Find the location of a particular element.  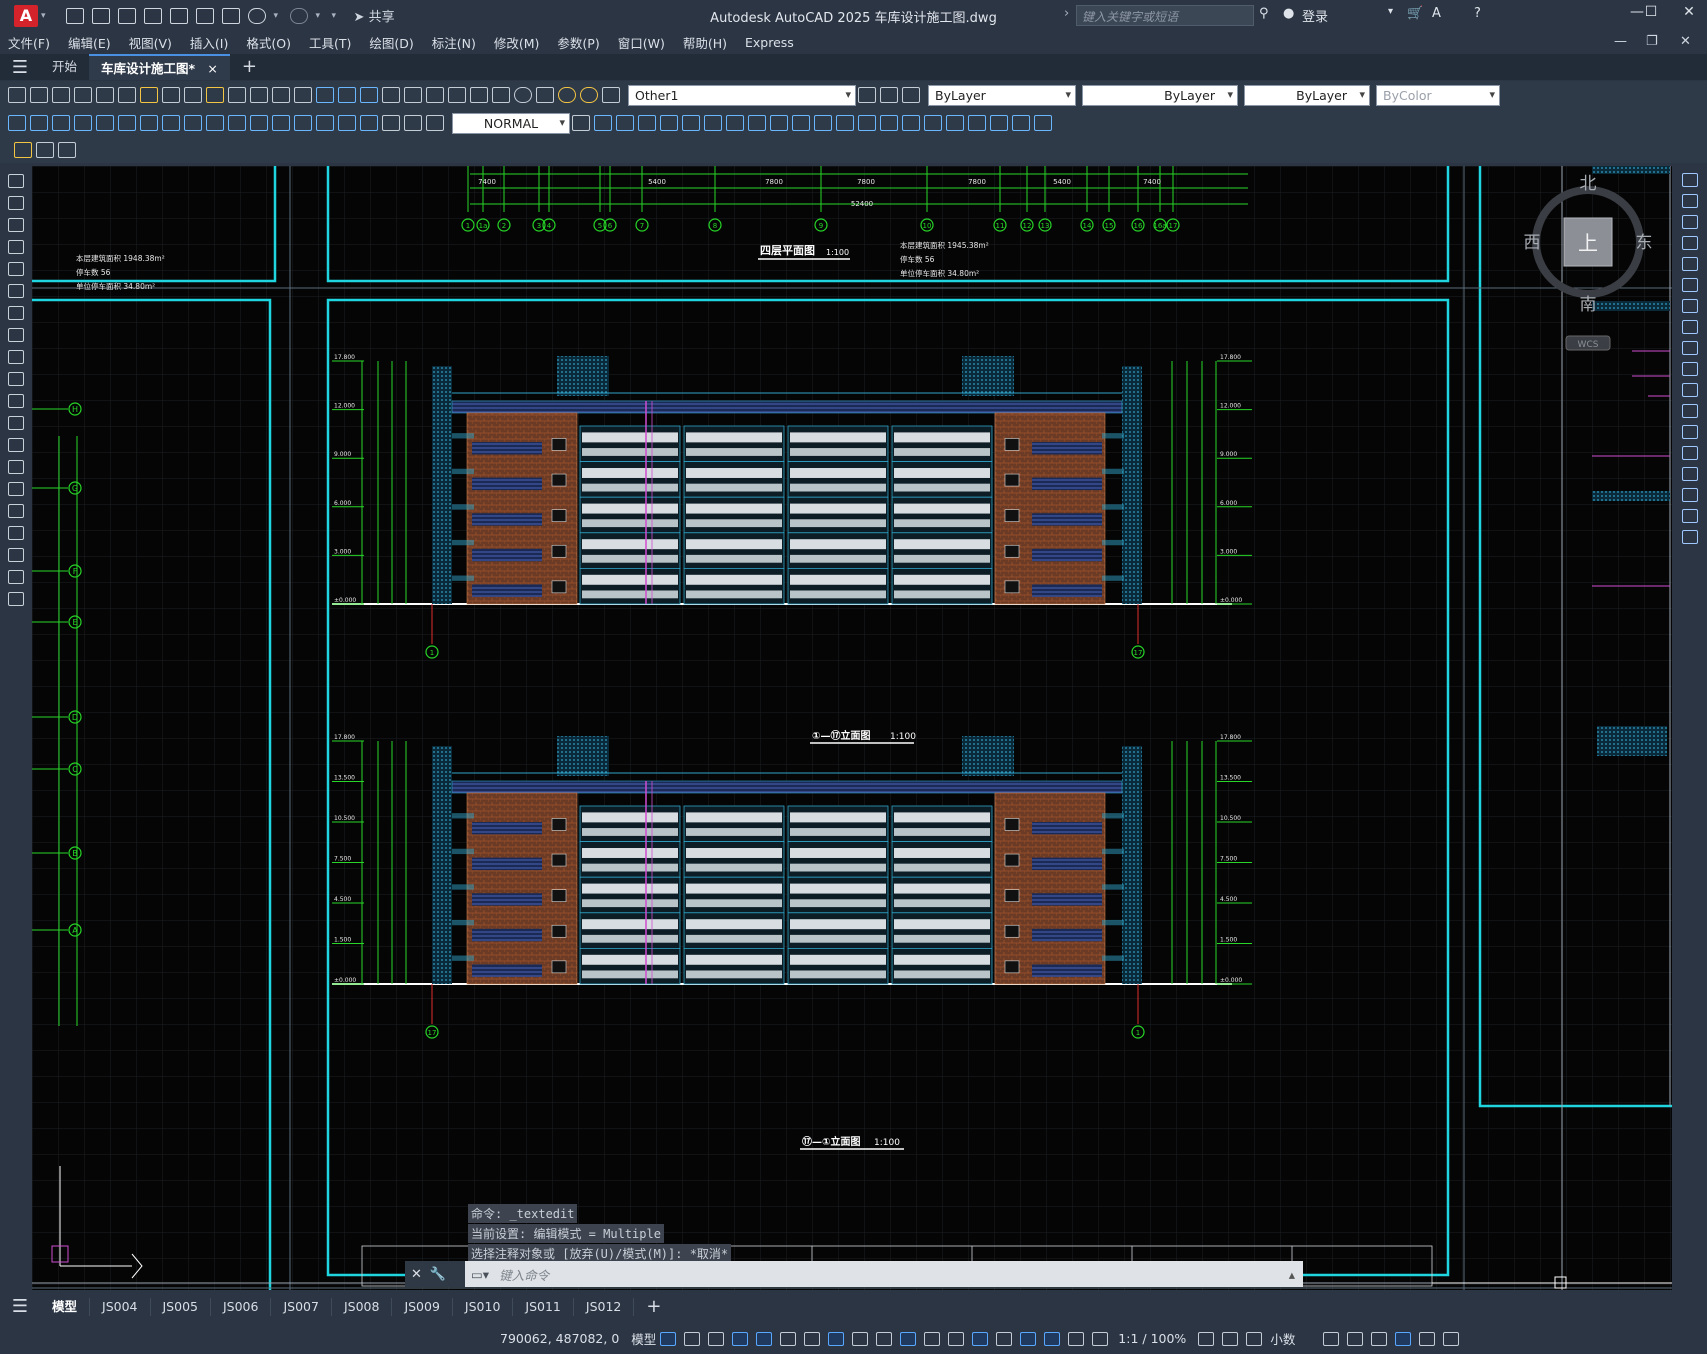

join-modify-icon is located at coordinates (1689, 453).